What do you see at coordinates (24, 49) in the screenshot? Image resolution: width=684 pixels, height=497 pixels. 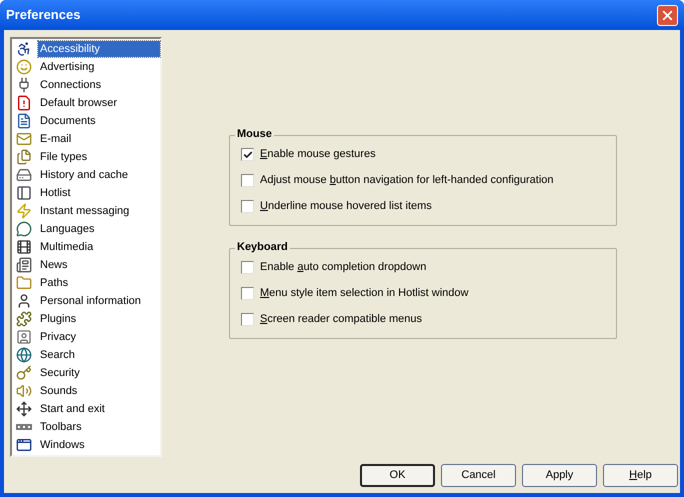 I see `wheelchair-icon` at bounding box center [24, 49].